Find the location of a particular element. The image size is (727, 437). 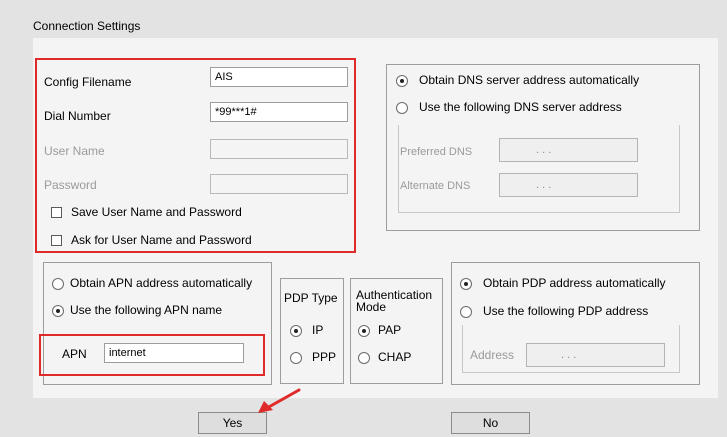

dialog-title: Connection Settings is located at coordinates (87, 26).